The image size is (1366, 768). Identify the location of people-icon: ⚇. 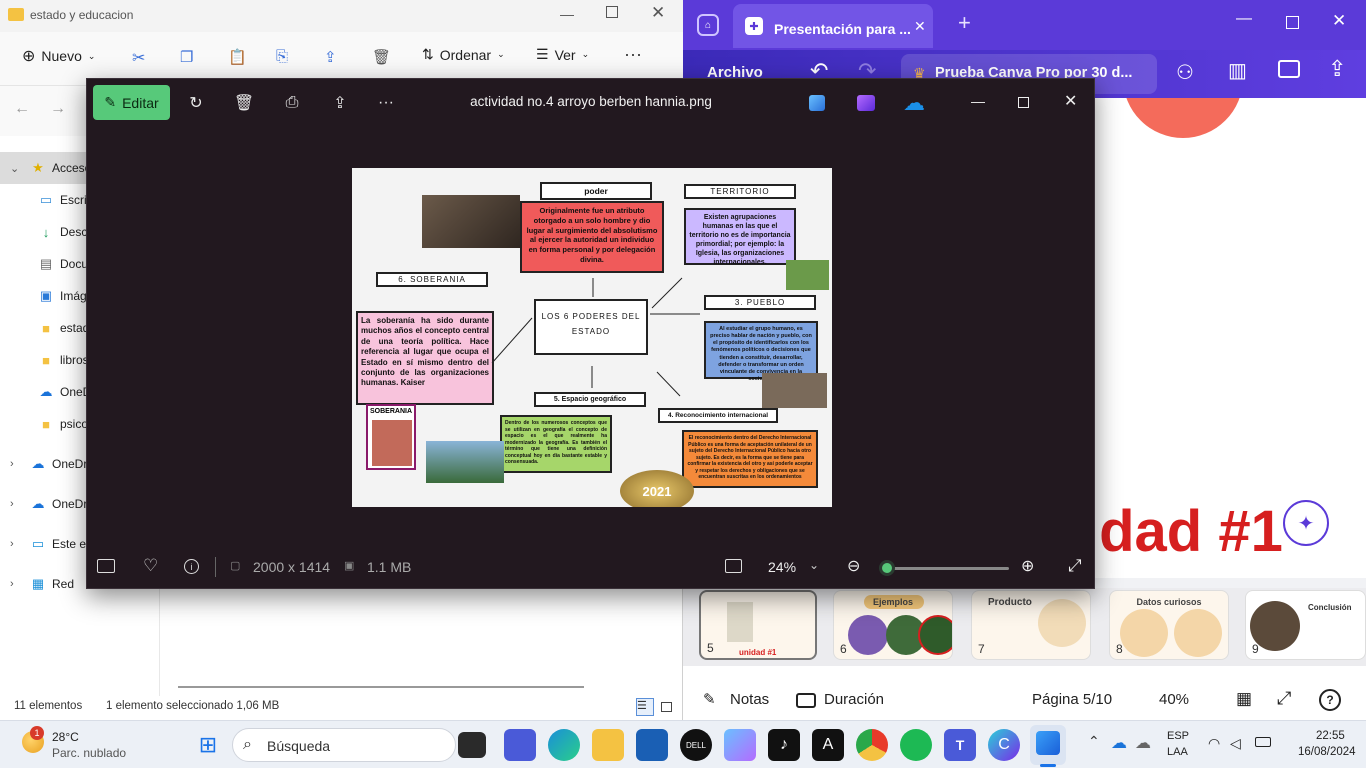
(1185, 72).